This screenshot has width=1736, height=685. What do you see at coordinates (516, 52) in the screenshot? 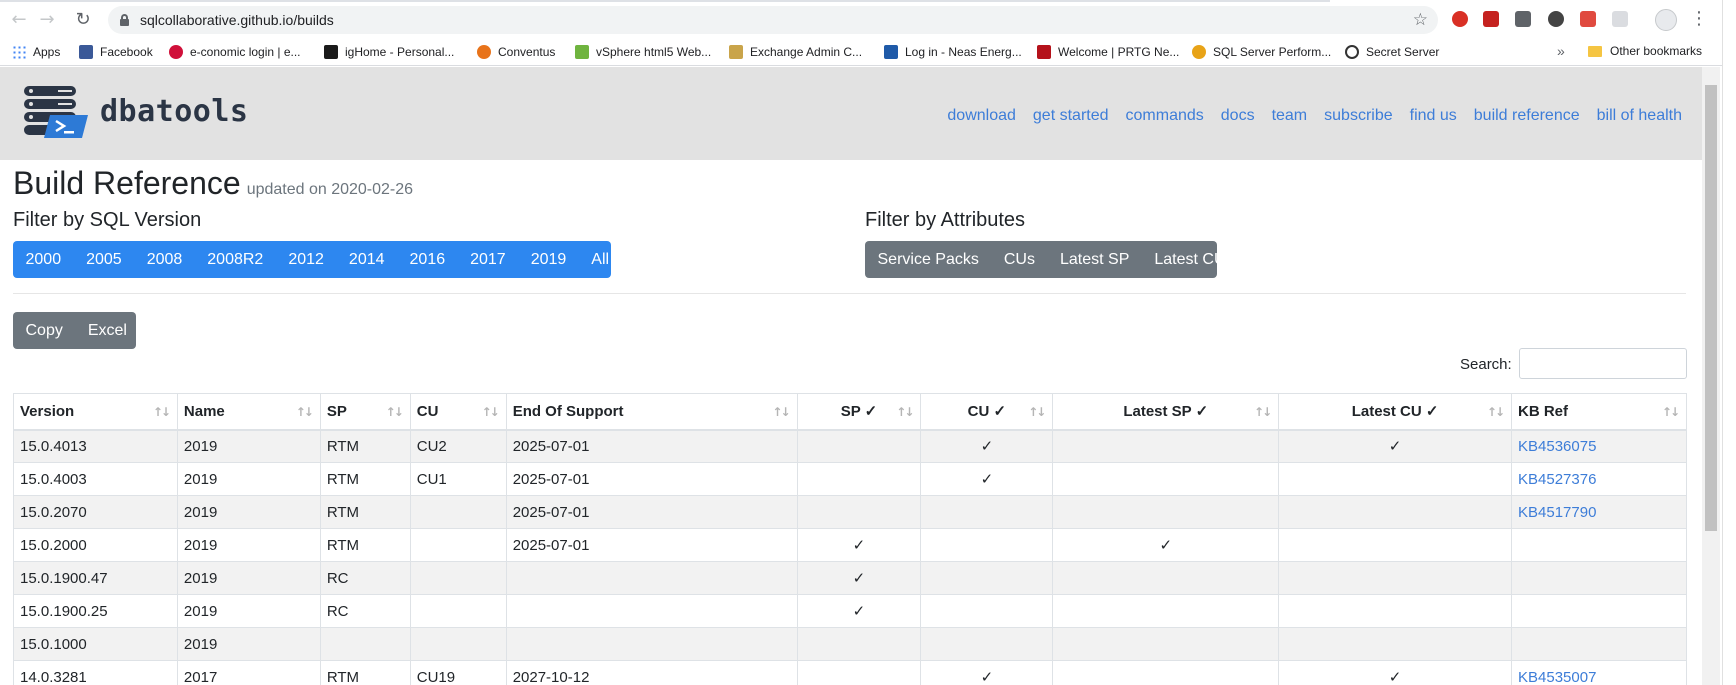
I see `bookmark-conventus: Conventus` at bounding box center [516, 52].